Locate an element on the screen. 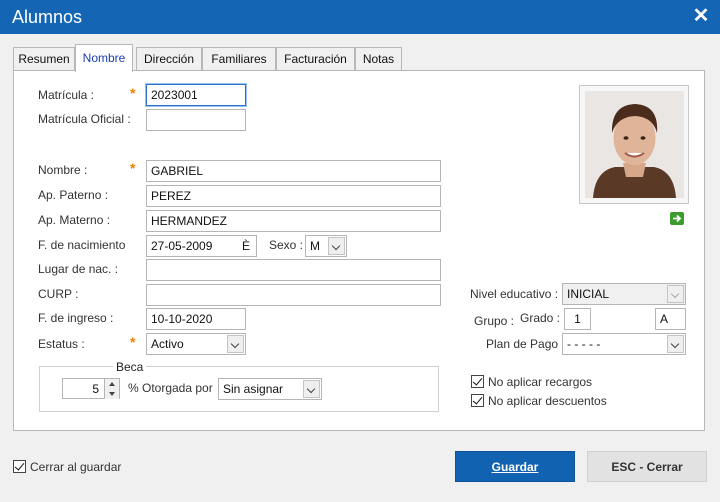 This screenshot has height=502, width=720. sexo-select: M is located at coordinates (326, 246).